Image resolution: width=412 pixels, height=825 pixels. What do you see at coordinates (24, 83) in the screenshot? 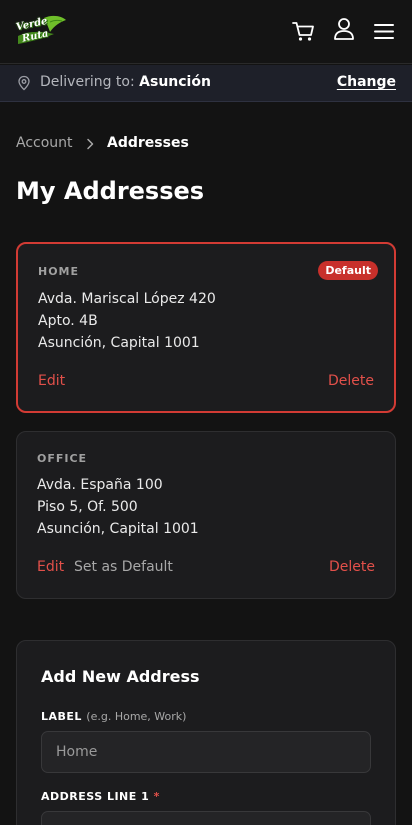
I see `location-pin-icon` at bounding box center [24, 83].